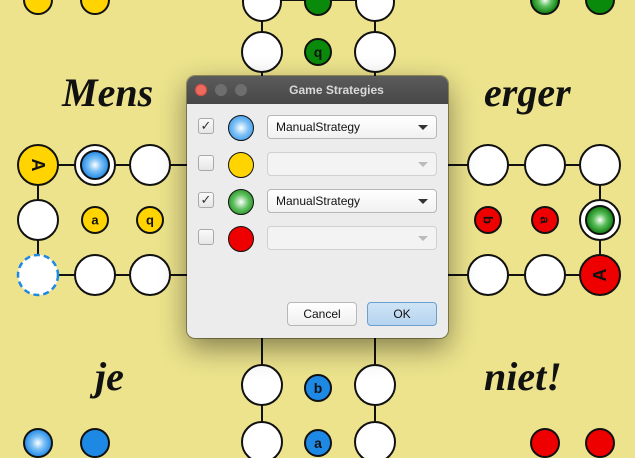 Image resolution: width=635 pixels, height=458 pixels. Describe the element at coordinates (241, 90) in the screenshot. I see `maximize-window-icon` at that location.